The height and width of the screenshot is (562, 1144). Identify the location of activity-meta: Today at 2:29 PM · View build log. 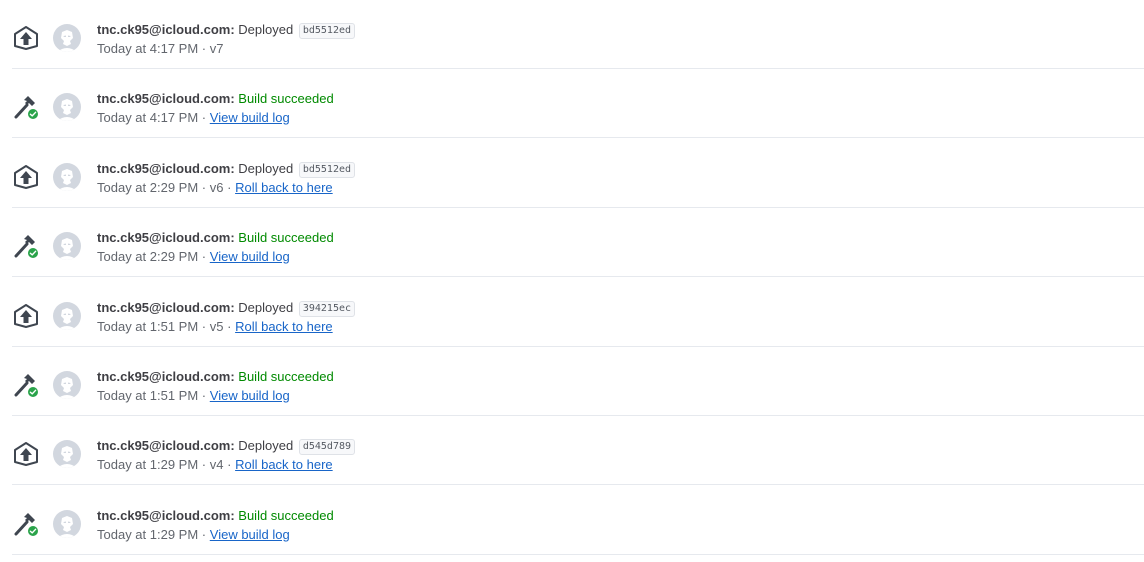
(193, 256).